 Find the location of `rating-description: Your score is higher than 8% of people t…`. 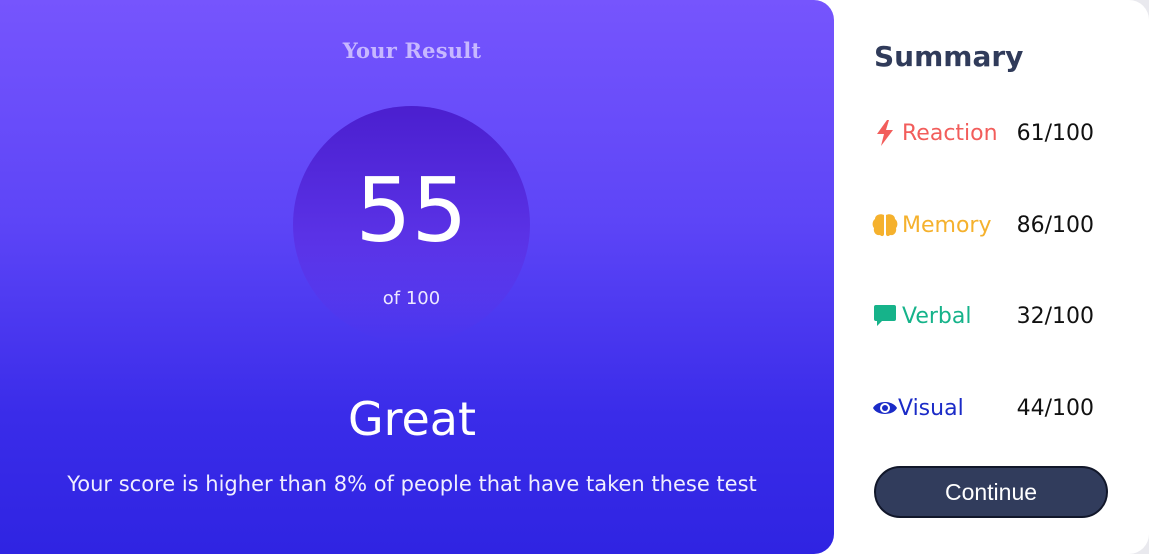

rating-description: Your score is higher than 8% of people t… is located at coordinates (412, 484).